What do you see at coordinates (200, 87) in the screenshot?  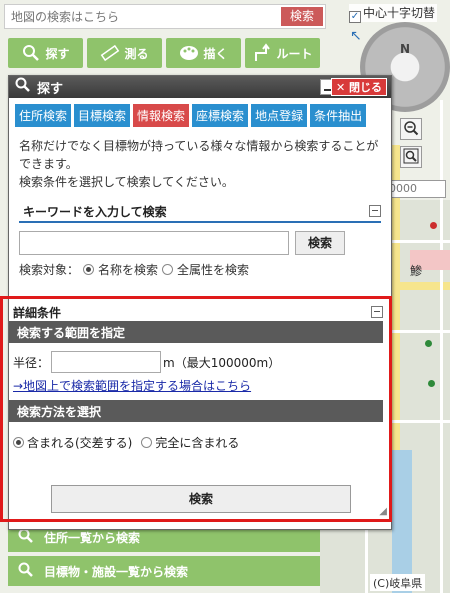 I see `dialog-header: 探す ✕ 閉じる` at bounding box center [200, 87].